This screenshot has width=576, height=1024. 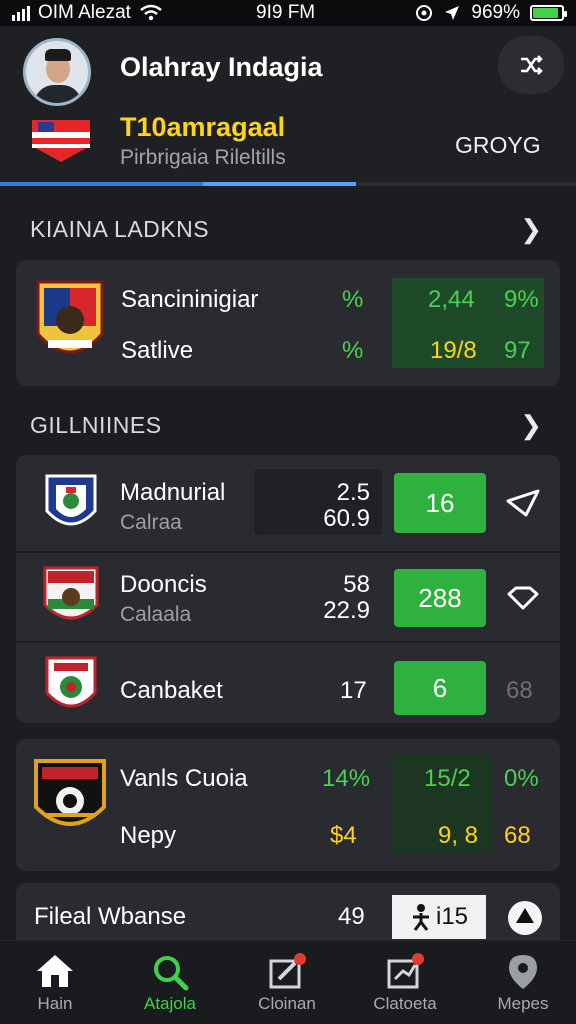 I want to click on sync-icon, so click(x=424, y=13).